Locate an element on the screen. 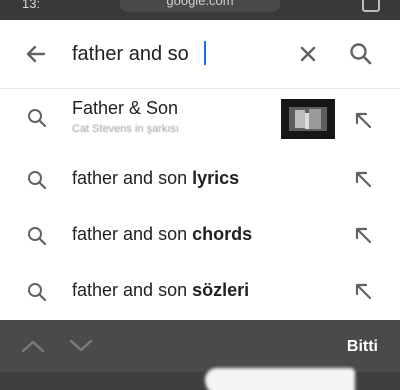 The width and height of the screenshot is (400, 390). chevron-up-icon is located at coordinates (33, 346).